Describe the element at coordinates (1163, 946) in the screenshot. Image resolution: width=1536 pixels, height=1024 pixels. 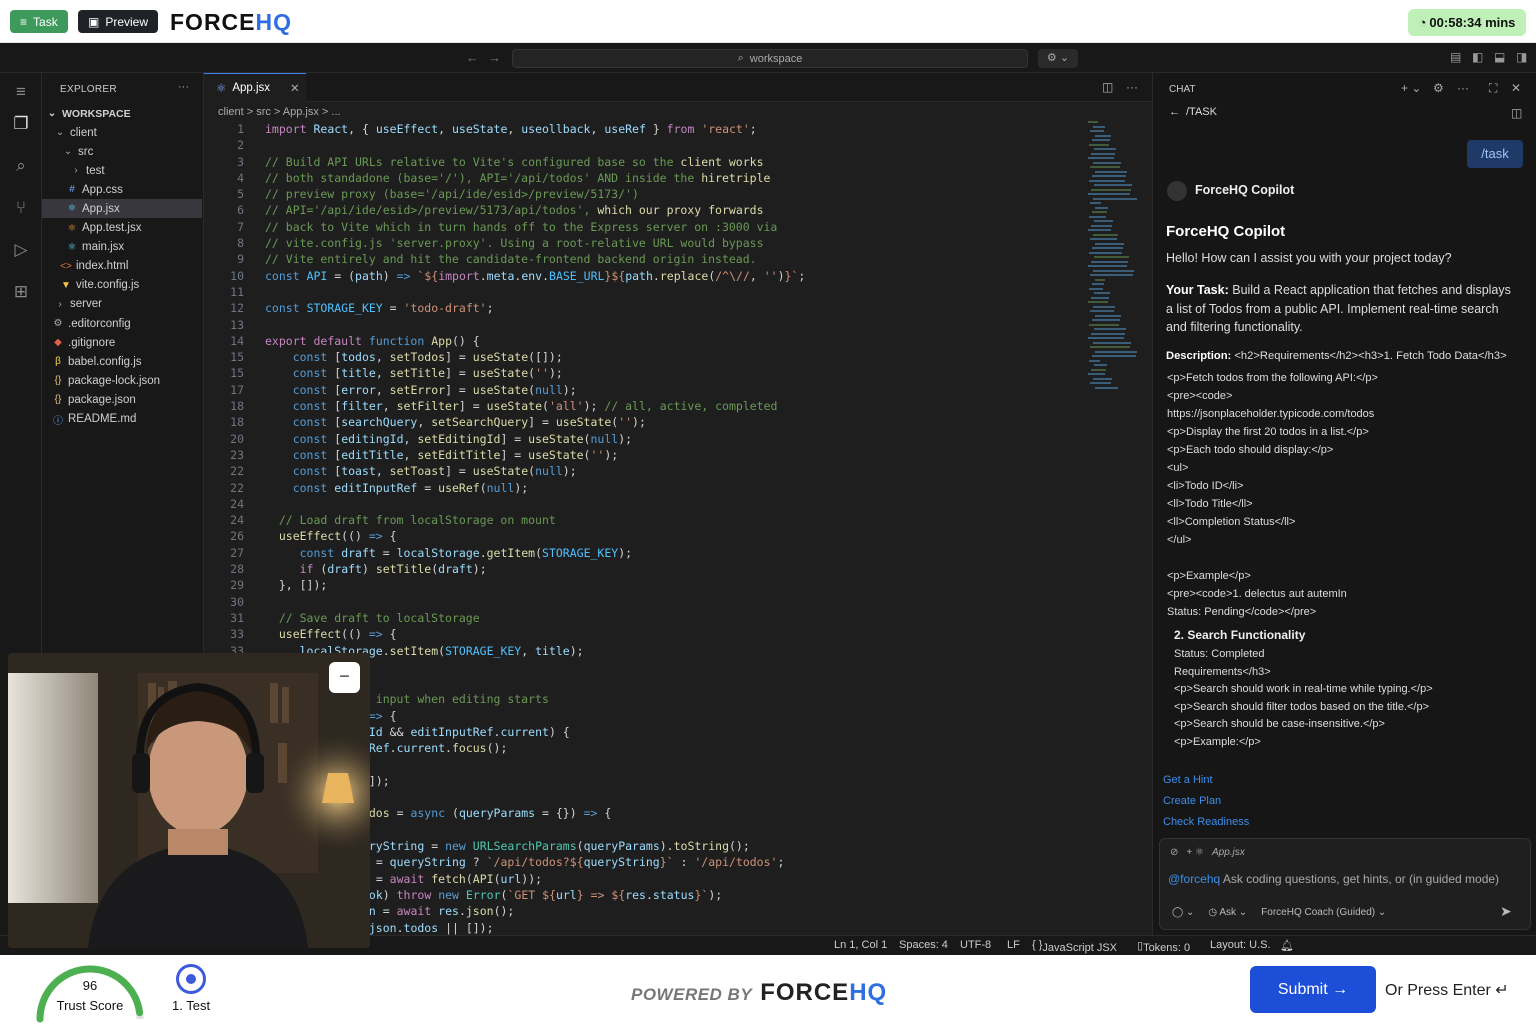
I see `tokens-status: ▯ Tokens: 0` at that location.